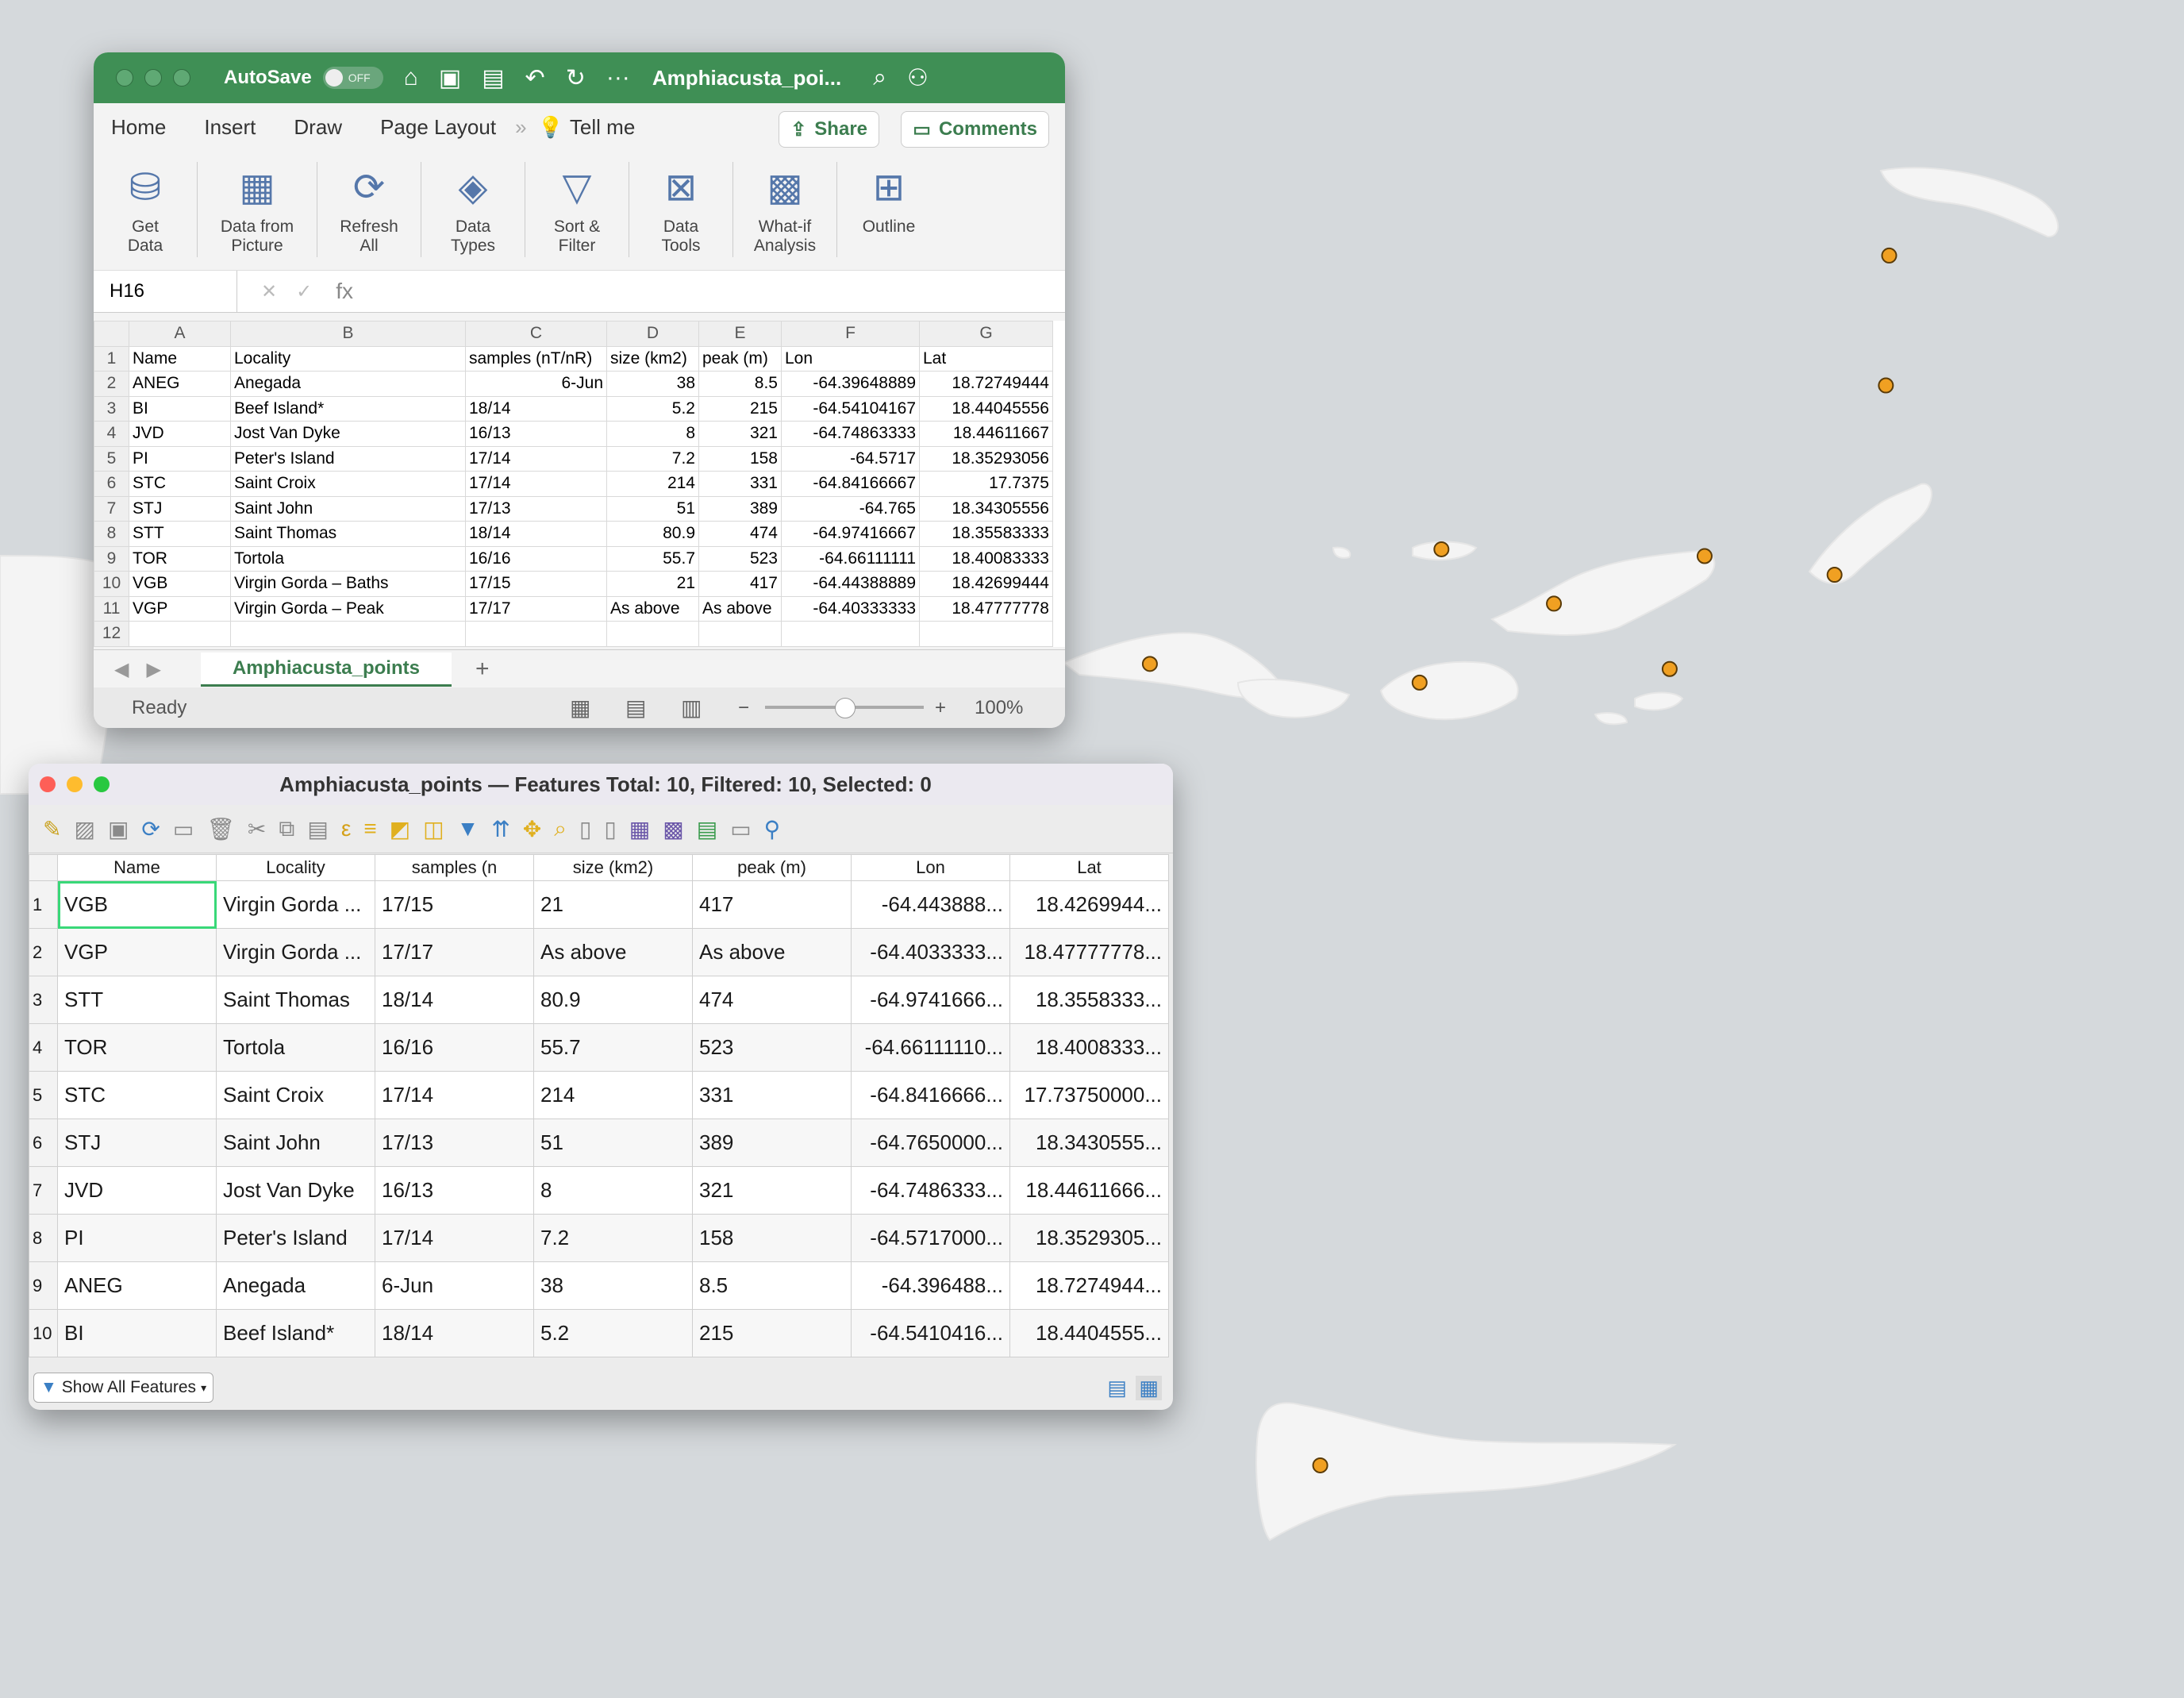 The width and height of the screenshot is (2184, 1698). What do you see at coordinates (43, 1191) in the screenshot?
I see `row-header: 7` at bounding box center [43, 1191].